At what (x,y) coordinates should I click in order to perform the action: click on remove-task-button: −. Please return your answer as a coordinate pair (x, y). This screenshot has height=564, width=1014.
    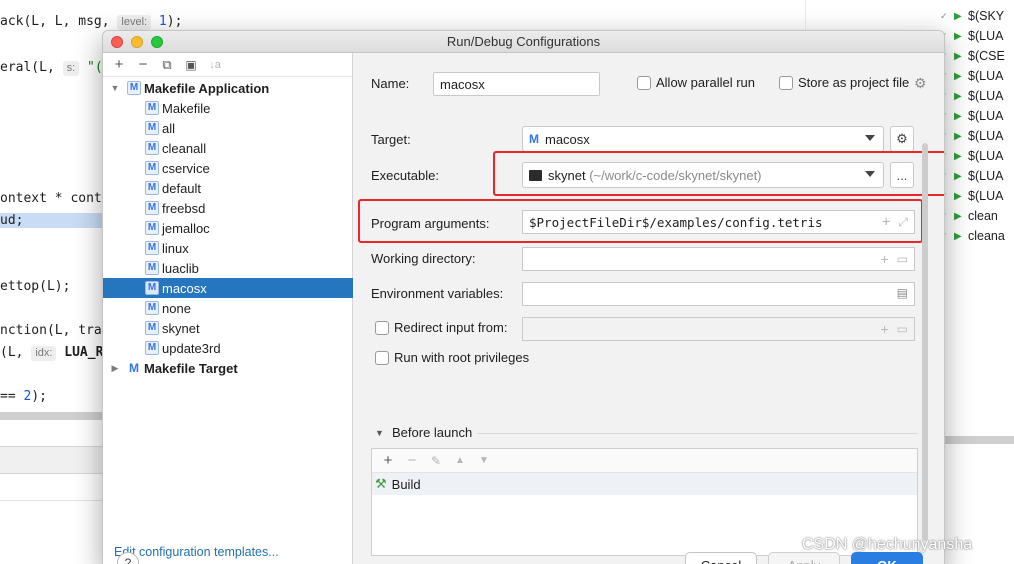
    Looking at the image, I should click on (412, 461).